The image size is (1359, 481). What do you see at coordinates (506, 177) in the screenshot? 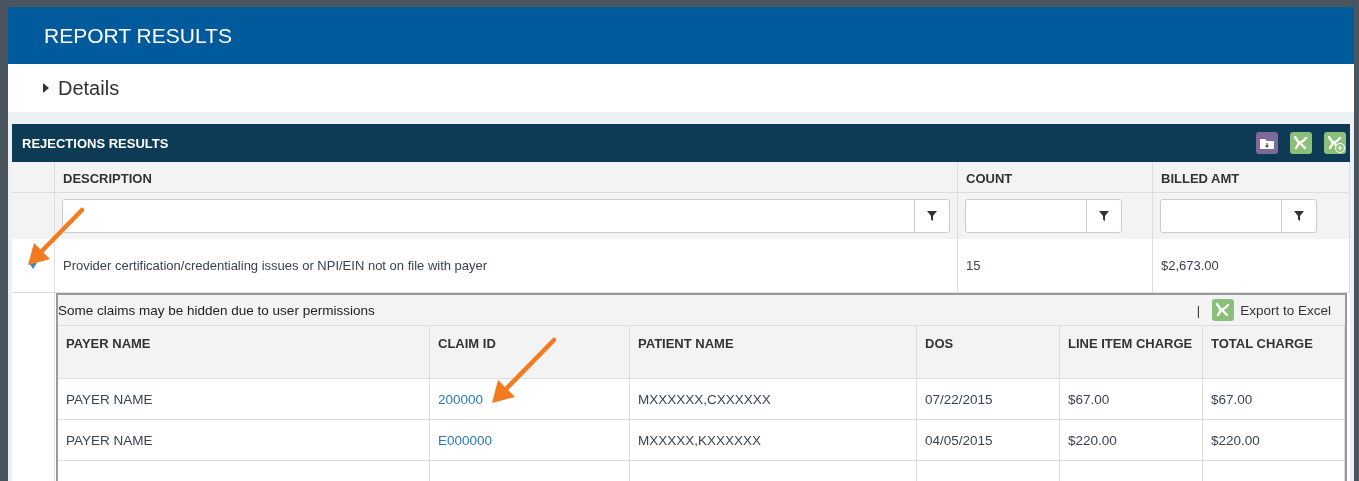
I see `column-header: DESCRIPTION` at bounding box center [506, 177].